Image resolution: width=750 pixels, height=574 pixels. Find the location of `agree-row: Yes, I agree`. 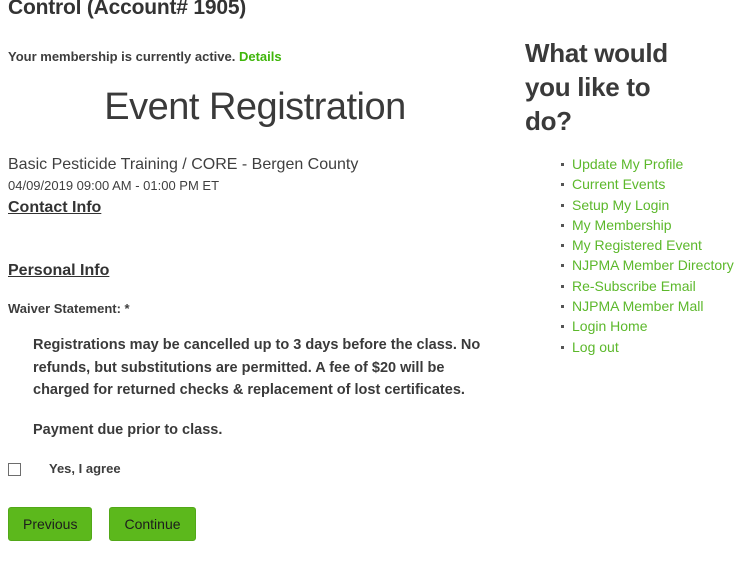

agree-row: Yes, I agree is located at coordinates (260, 469).